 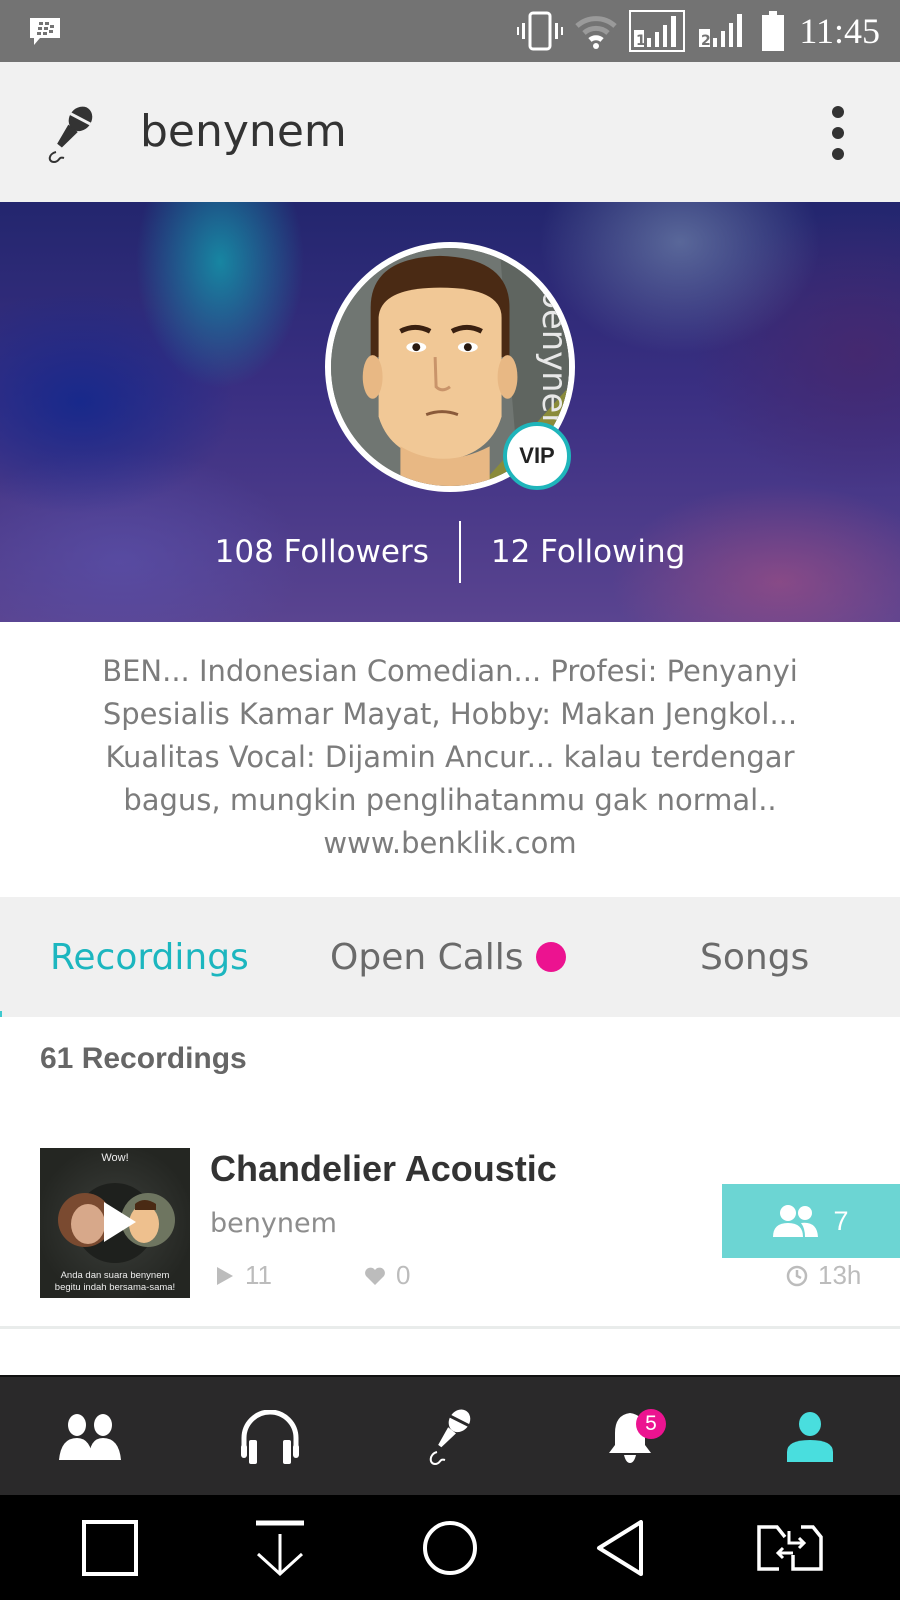 I want to click on website-link: www.benklik.com, so click(x=450, y=843).